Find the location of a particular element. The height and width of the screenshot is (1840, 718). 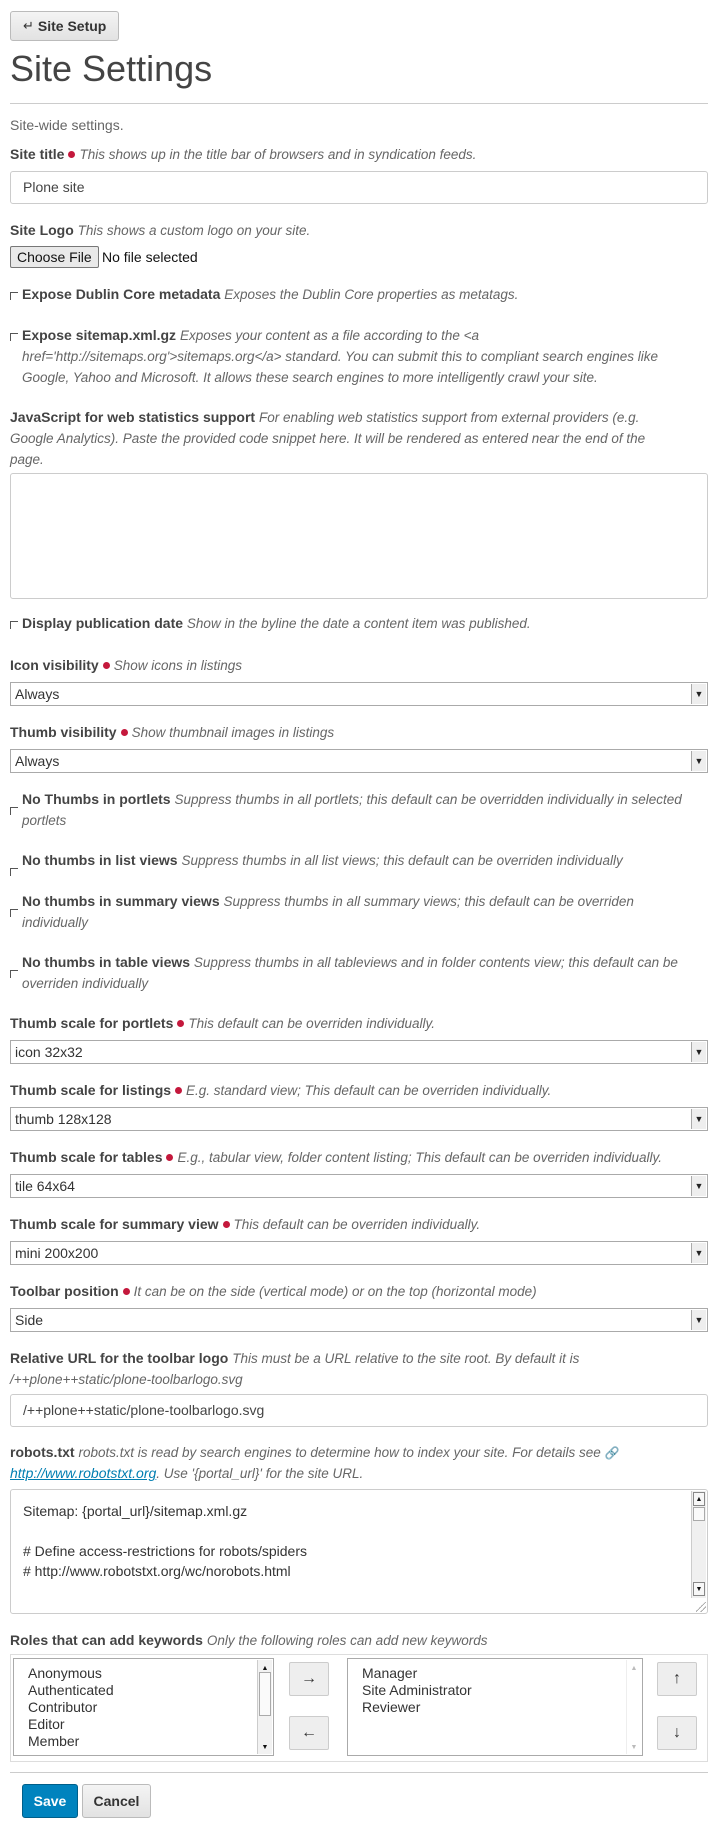

display-pub-date-label: Display publication date is located at coordinates (103, 623).